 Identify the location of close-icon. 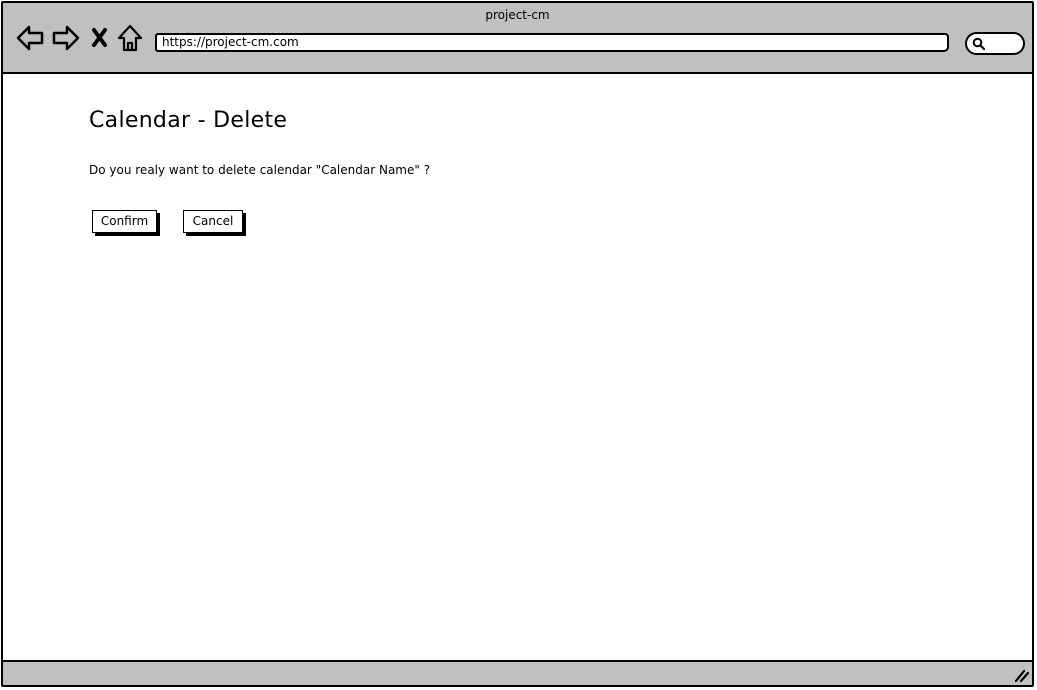
(99, 37).